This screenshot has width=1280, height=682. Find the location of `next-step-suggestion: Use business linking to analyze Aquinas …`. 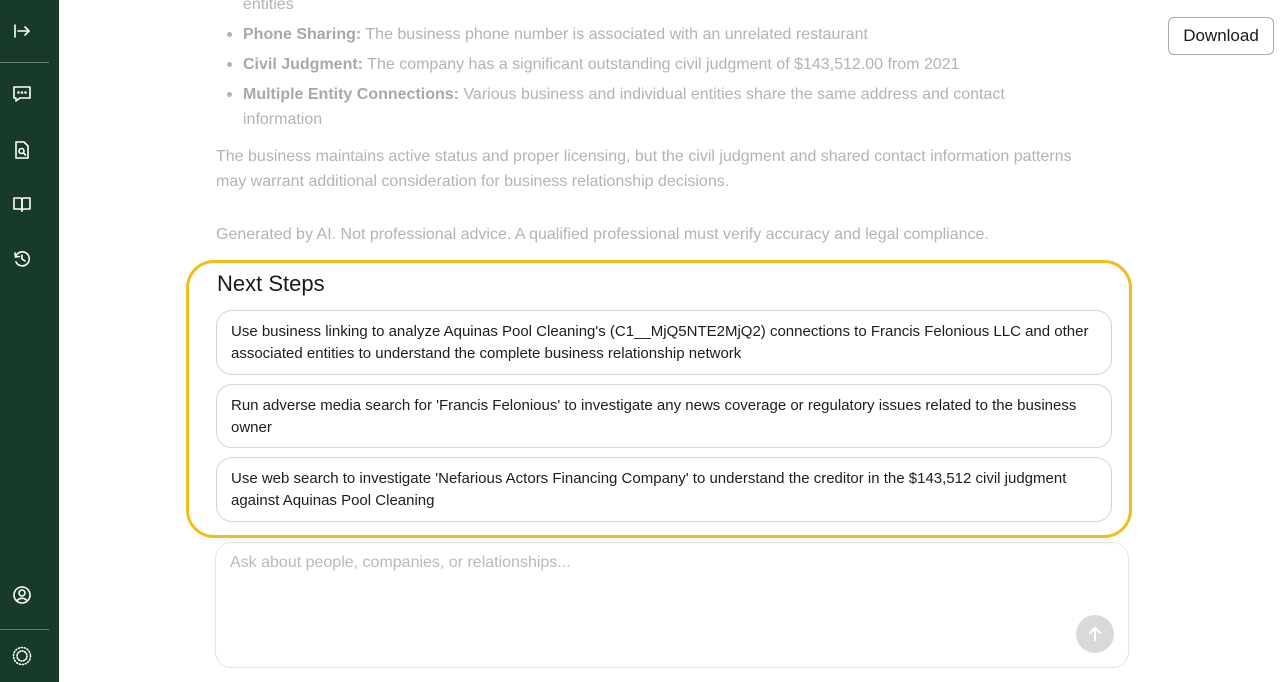

next-step-suggestion: Use business linking to analyze Aquinas … is located at coordinates (664, 342).